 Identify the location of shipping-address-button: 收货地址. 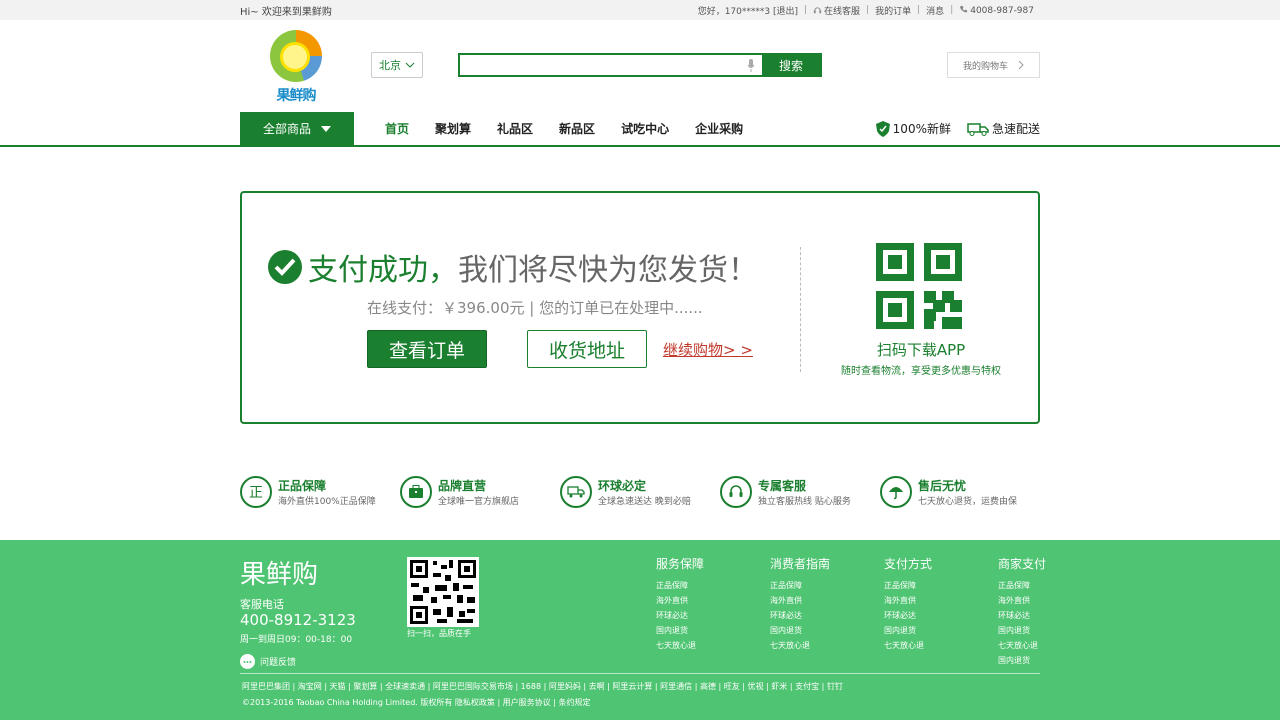
(587, 349).